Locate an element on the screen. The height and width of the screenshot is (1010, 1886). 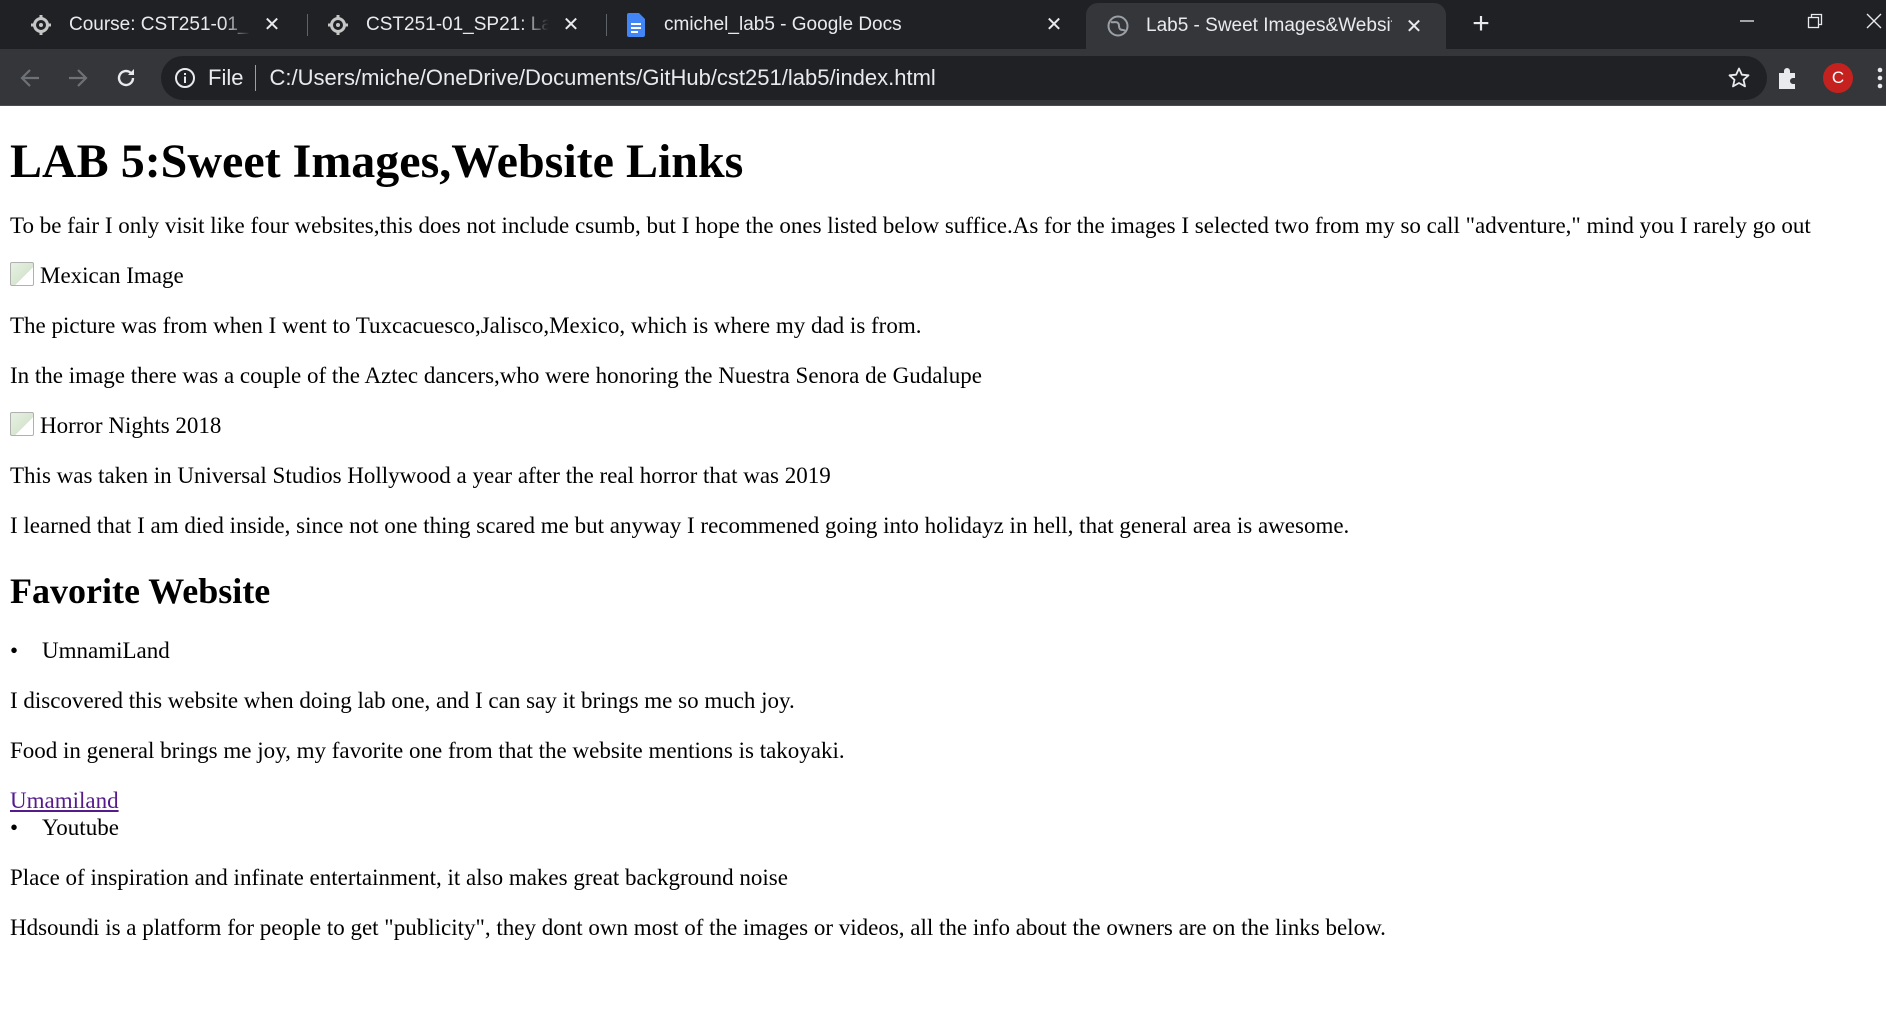
url-scheme-label: File is located at coordinates (226, 77).